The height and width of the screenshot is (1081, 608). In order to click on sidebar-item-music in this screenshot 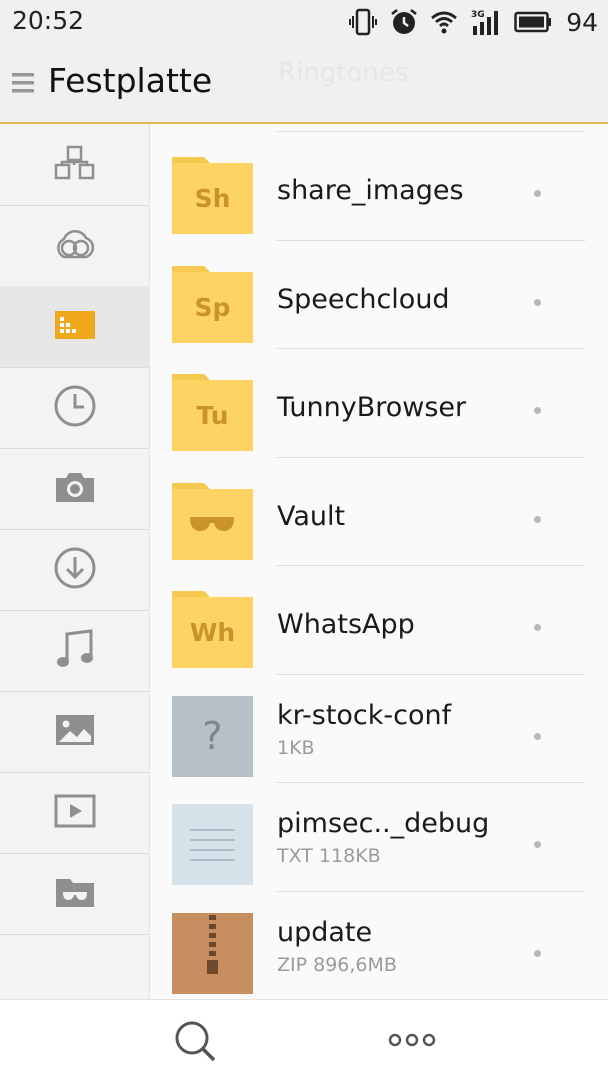, I will do `click(74, 651)`.